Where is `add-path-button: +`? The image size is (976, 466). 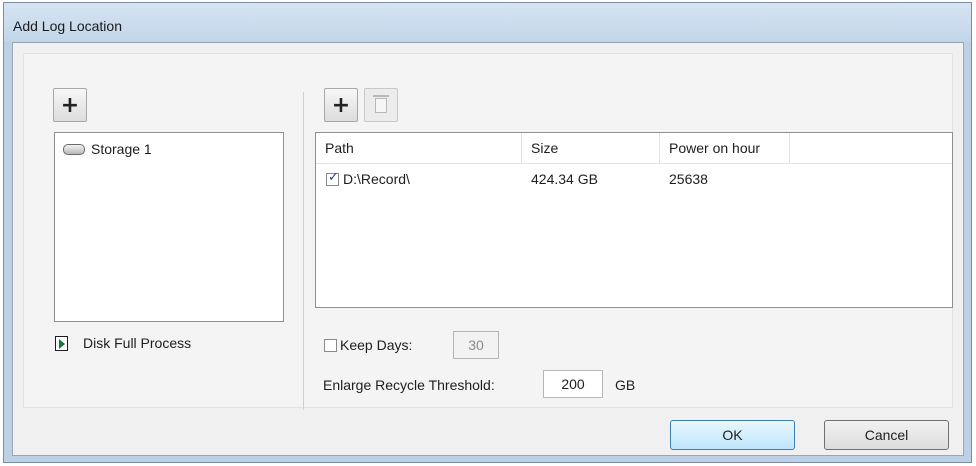 add-path-button: + is located at coordinates (341, 105).